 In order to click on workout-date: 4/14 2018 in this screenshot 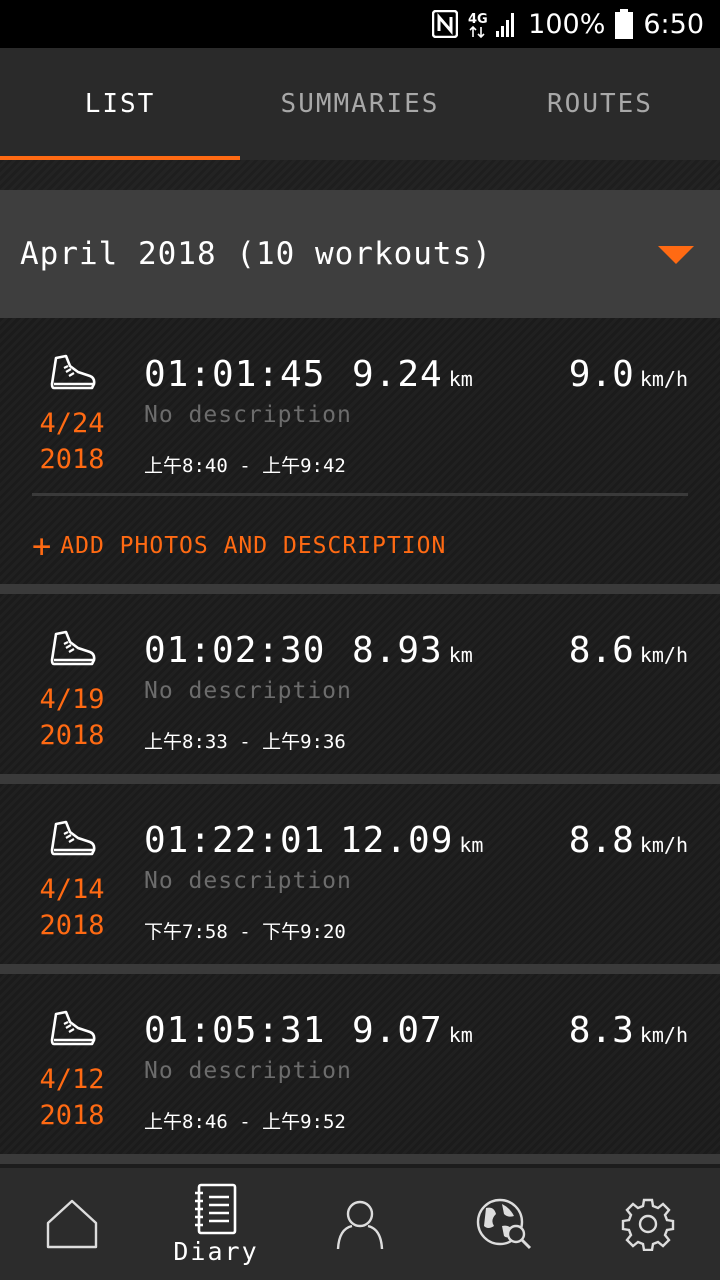, I will do `click(72, 908)`.